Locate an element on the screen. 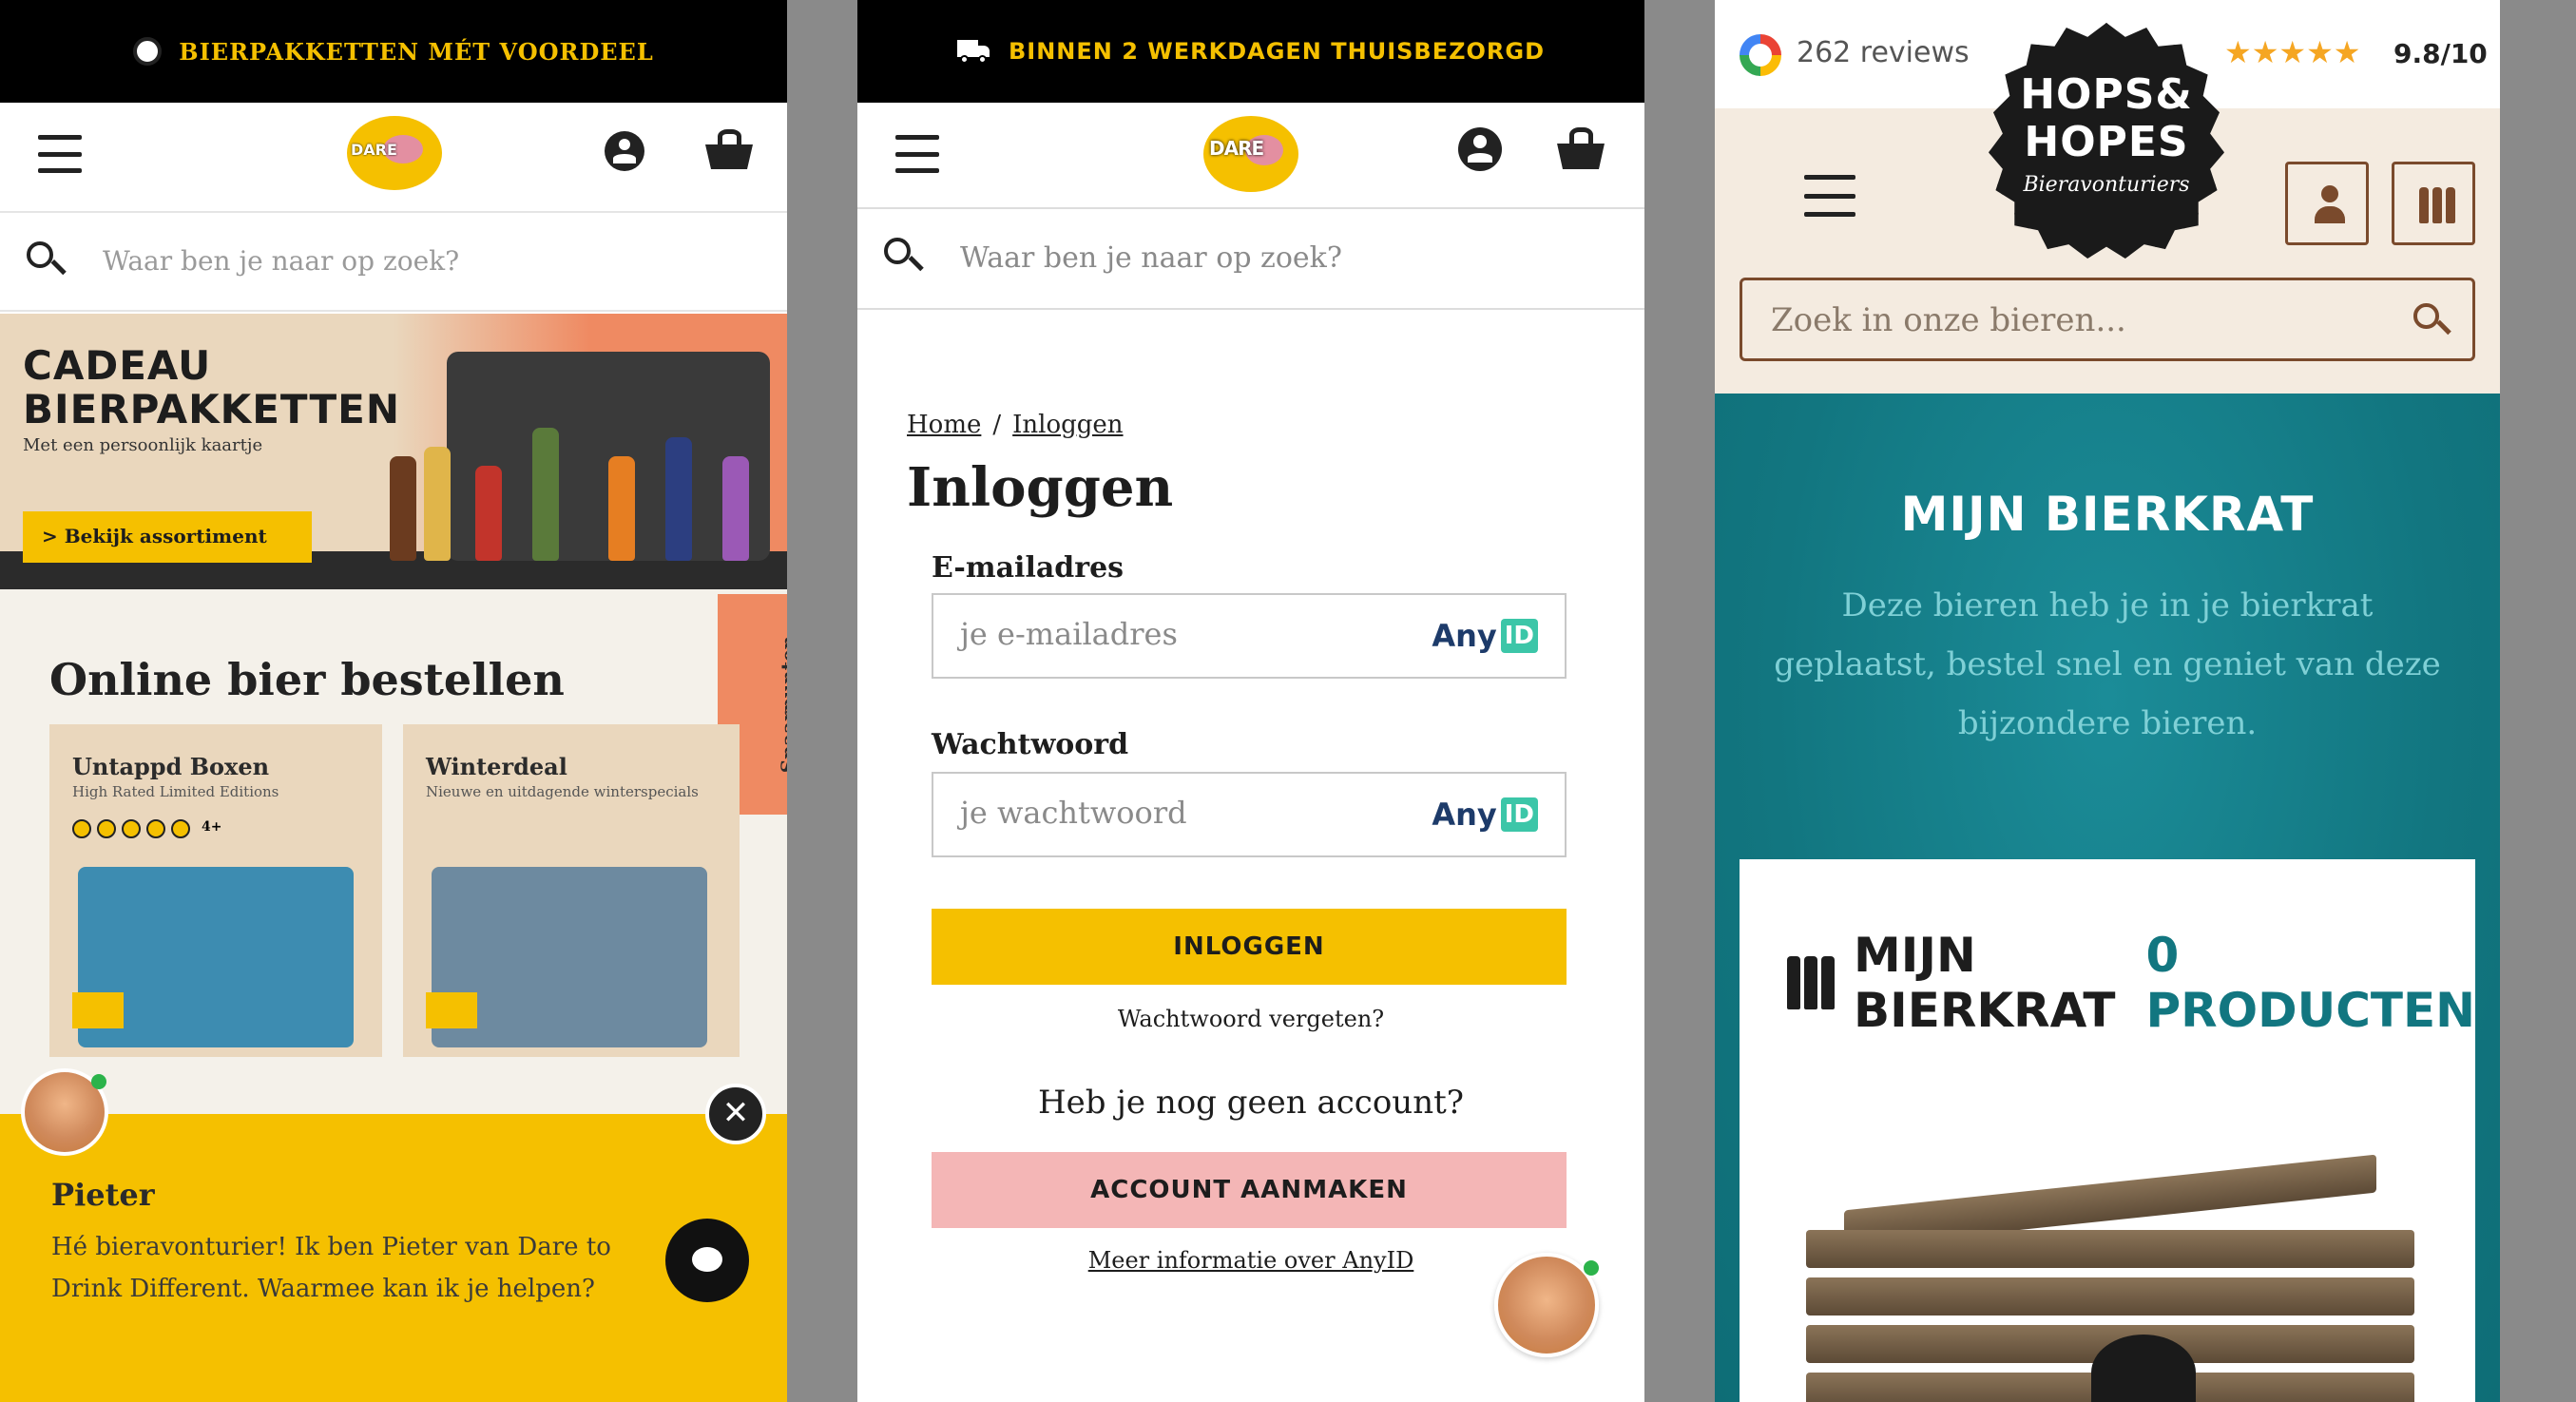 The image size is (2576, 1402). email-placeholder: je e-mailadres is located at coordinates (1069, 634).